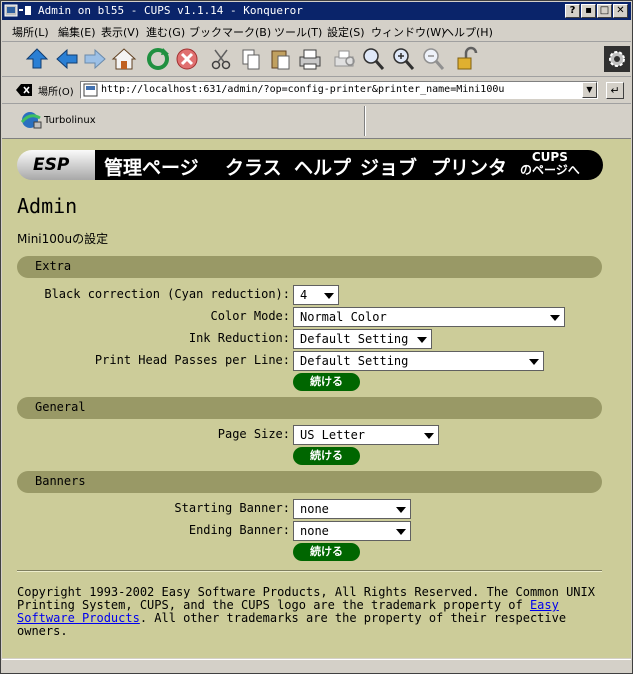  What do you see at coordinates (167, 294) in the screenshot?
I see `black-correction-label: Black correction (Cyan reduction):` at bounding box center [167, 294].